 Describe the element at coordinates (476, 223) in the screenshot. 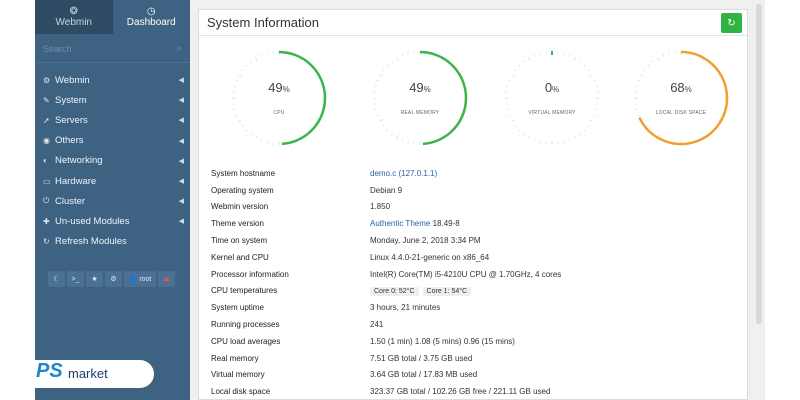

I see `table-row: Theme version Authentic Theme 18.49-8` at that location.